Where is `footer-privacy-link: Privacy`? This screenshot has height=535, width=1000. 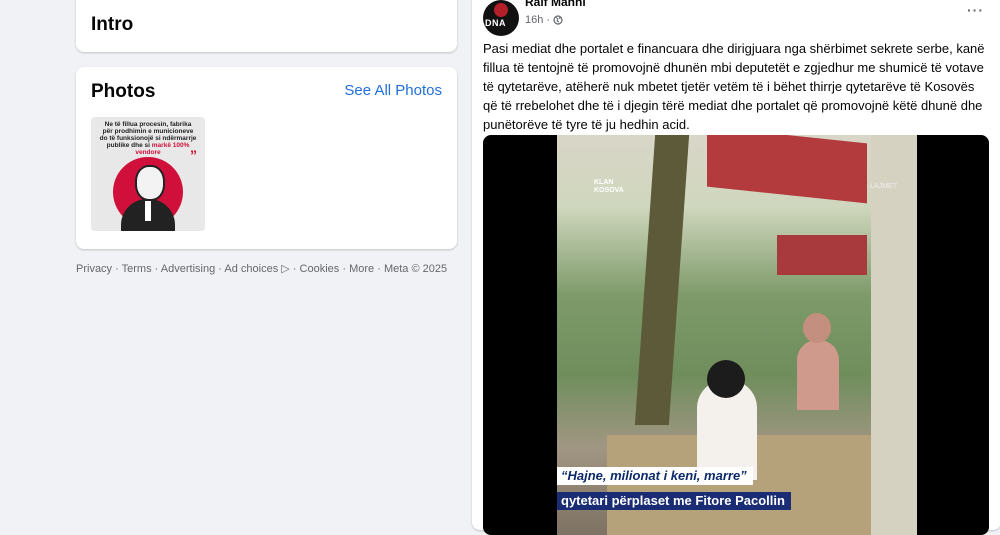
footer-privacy-link: Privacy is located at coordinates (94, 269).